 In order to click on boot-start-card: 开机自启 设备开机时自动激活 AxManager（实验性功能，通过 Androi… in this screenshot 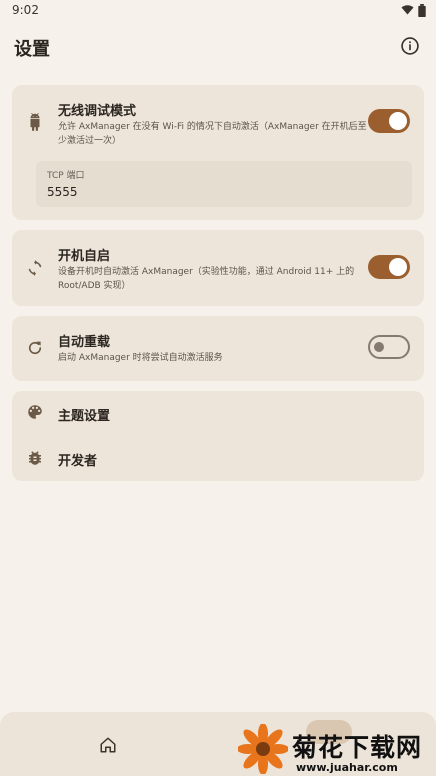, I will do `click(218, 268)`.